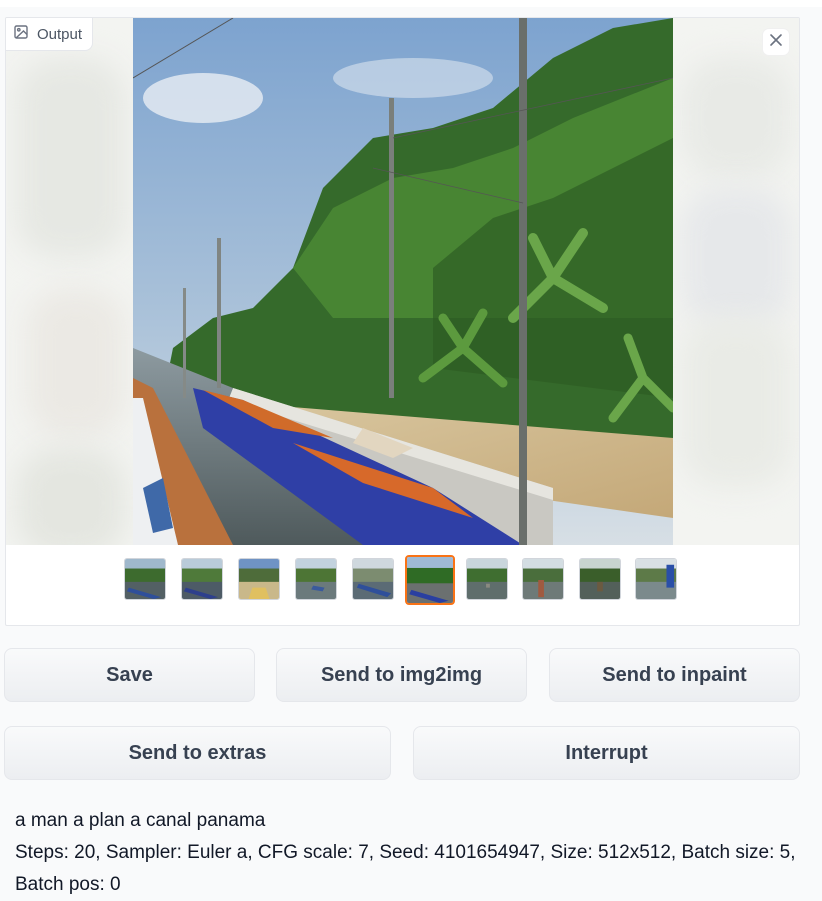 The width and height of the screenshot is (822, 901). Describe the element at coordinates (674, 675) in the screenshot. I see `send-to-inpaint-button: Send to inpaint` at that location.